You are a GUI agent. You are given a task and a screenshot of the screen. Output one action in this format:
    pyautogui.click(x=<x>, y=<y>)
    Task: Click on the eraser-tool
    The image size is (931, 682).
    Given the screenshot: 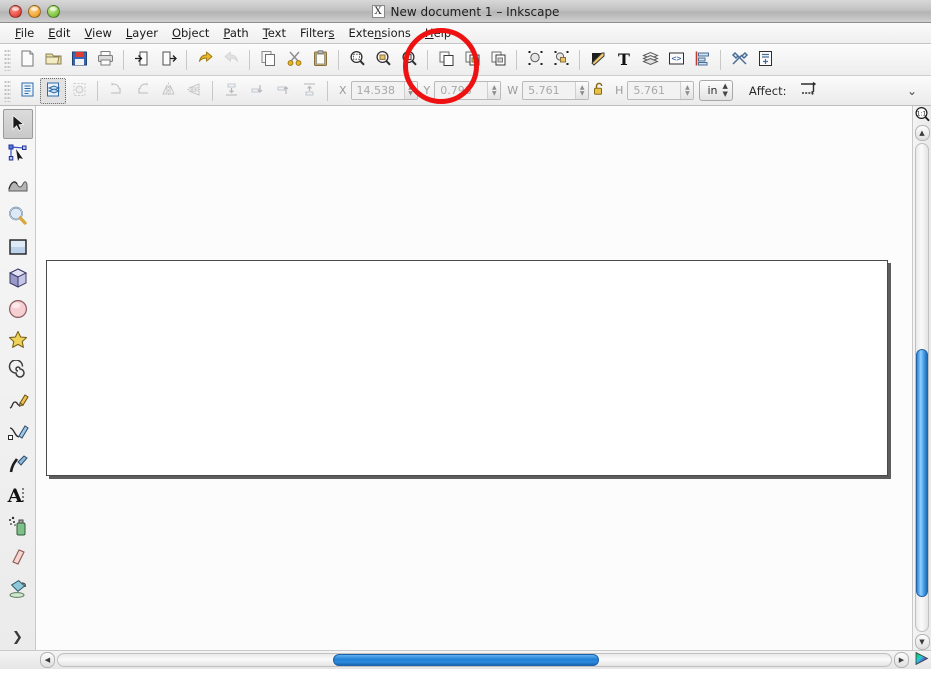 What is the action you would take?
    pyautogui.click(x=18, y=558)
    